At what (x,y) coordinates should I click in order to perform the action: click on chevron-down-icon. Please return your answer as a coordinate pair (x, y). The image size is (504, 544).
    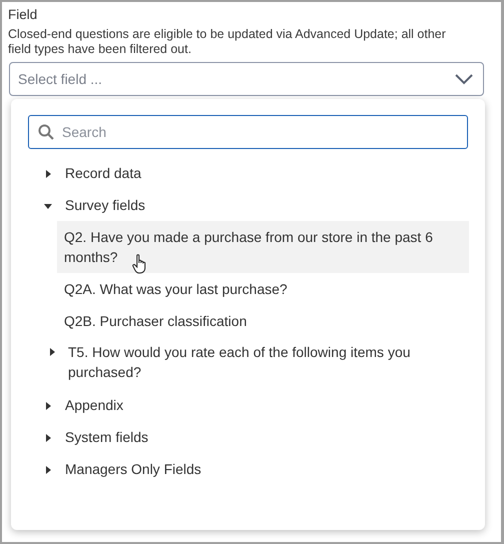
    Looking at the image, I should click on (464, 79).